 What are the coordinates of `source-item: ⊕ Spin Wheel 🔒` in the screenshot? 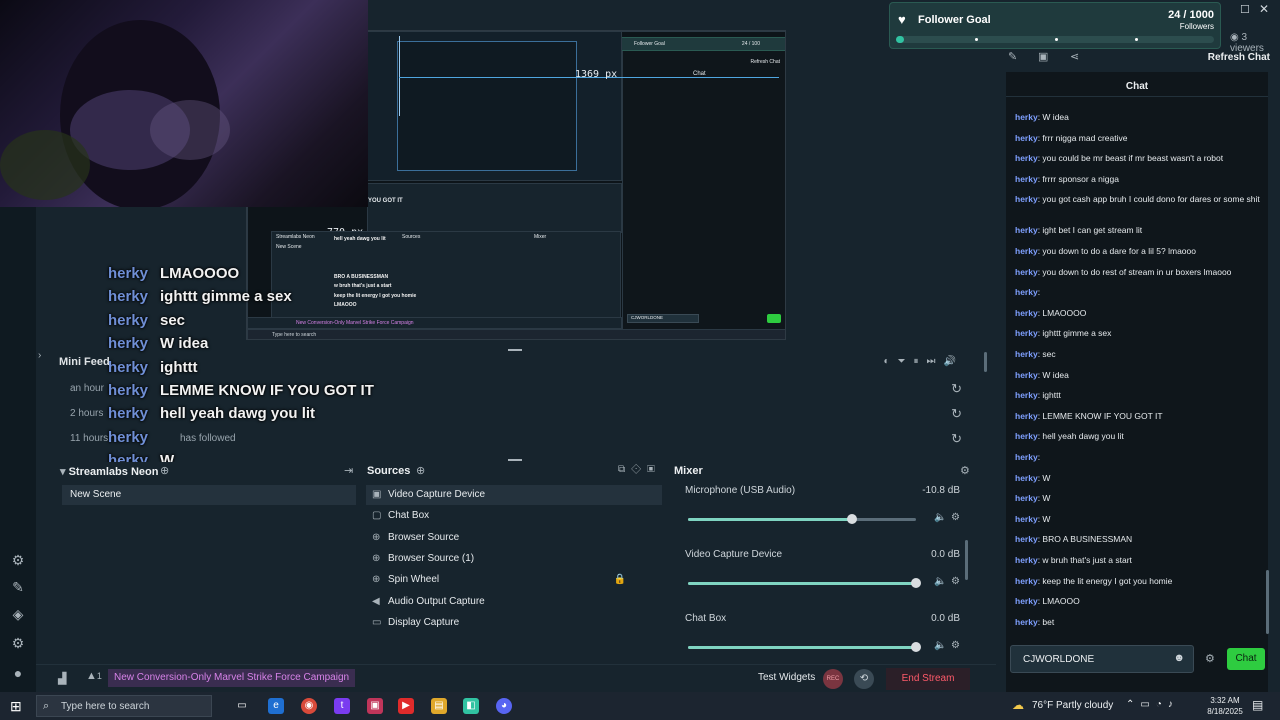 It's located at (514, 580).